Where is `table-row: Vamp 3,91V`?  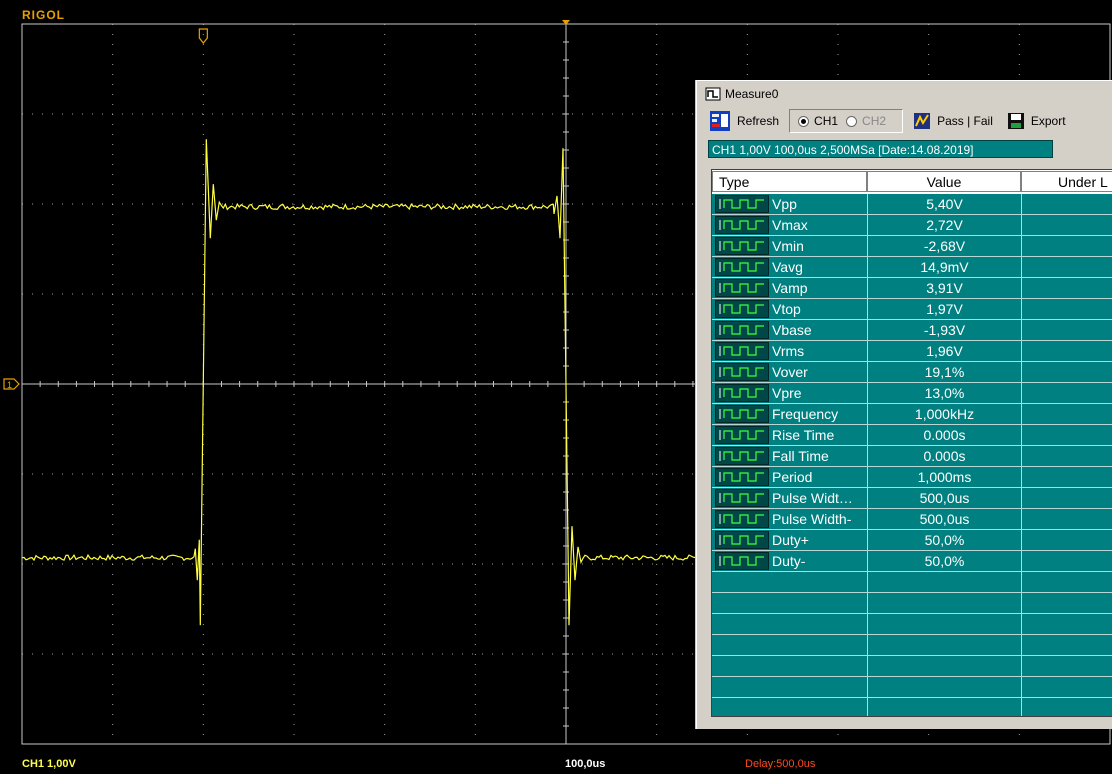
table-row: Vamp 3,91V is located at coordinates (912, 288).